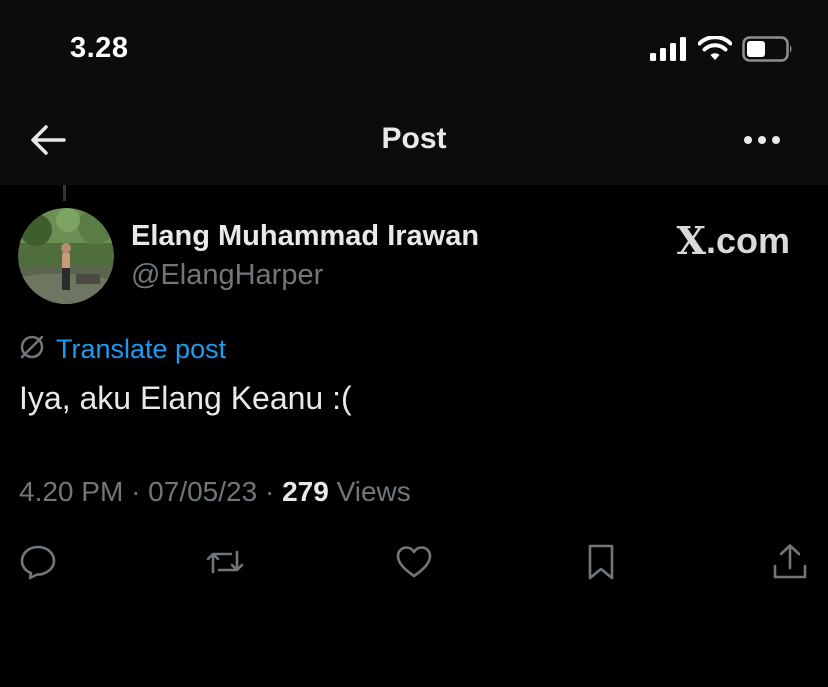 Image resolution: width=828 pixels, height=687 pixels. What do you see at coordinates (768, 49) in the screenshot?
I see `battery-icon` at bounding box center [768, 49].